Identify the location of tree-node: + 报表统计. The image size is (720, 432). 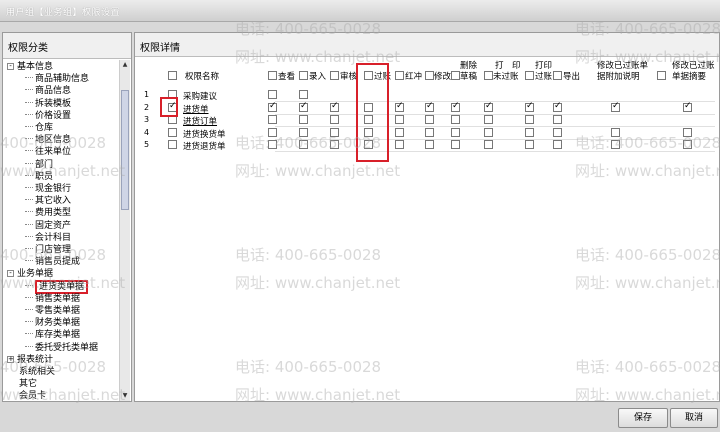
(30, 360).